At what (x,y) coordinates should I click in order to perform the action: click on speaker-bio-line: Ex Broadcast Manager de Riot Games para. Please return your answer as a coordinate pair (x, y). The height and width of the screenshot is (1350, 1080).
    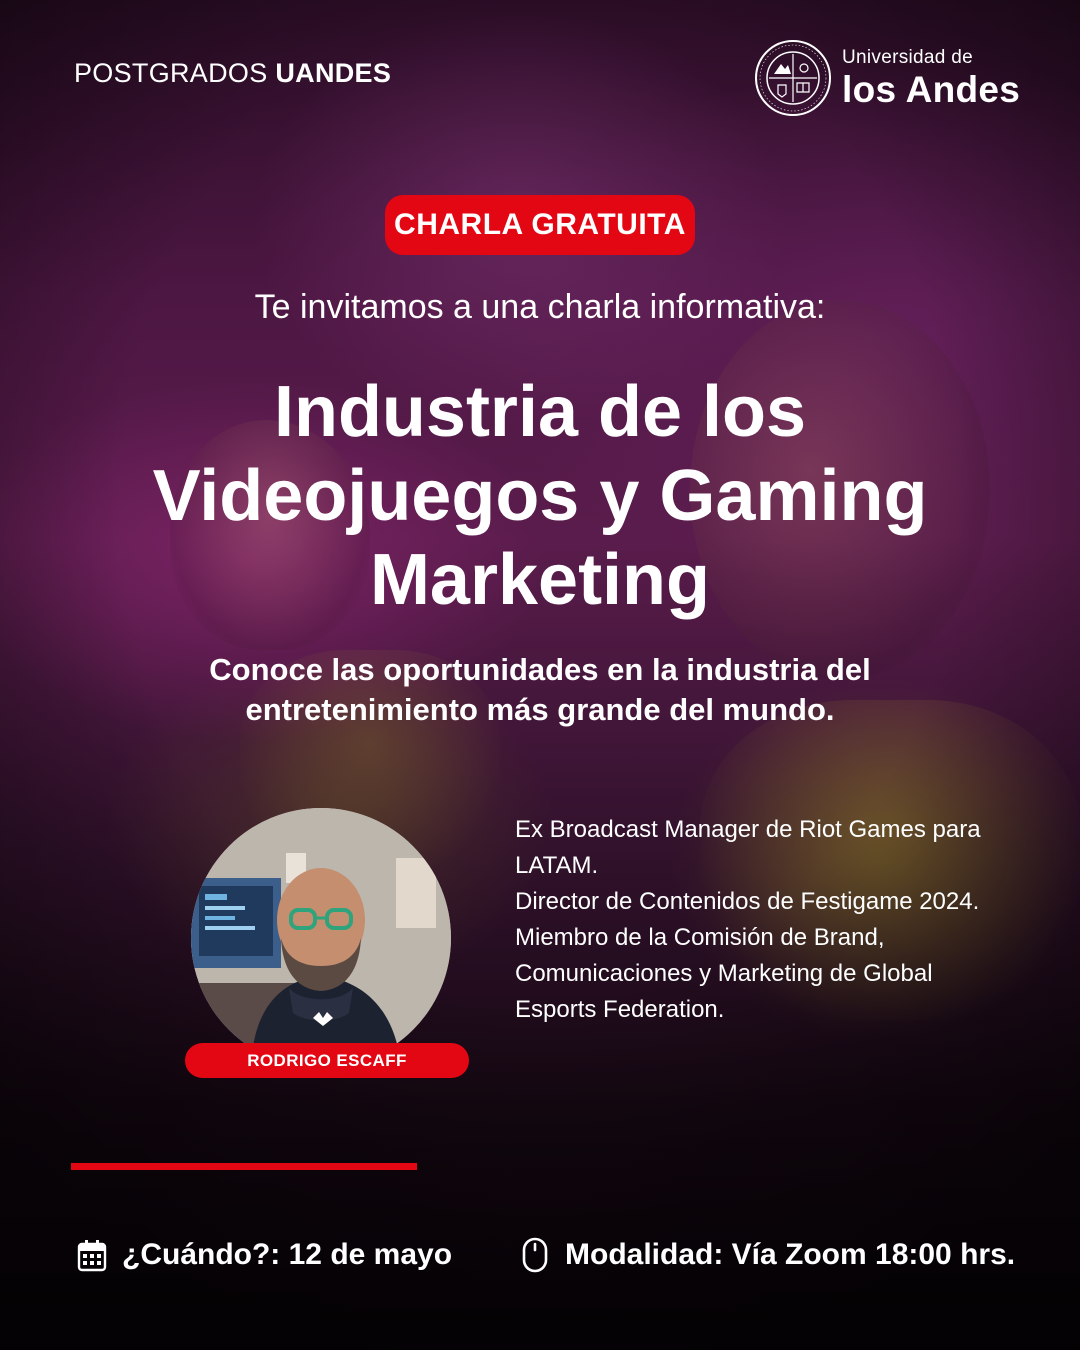
    Looking at the image, I should click on (748, 829).